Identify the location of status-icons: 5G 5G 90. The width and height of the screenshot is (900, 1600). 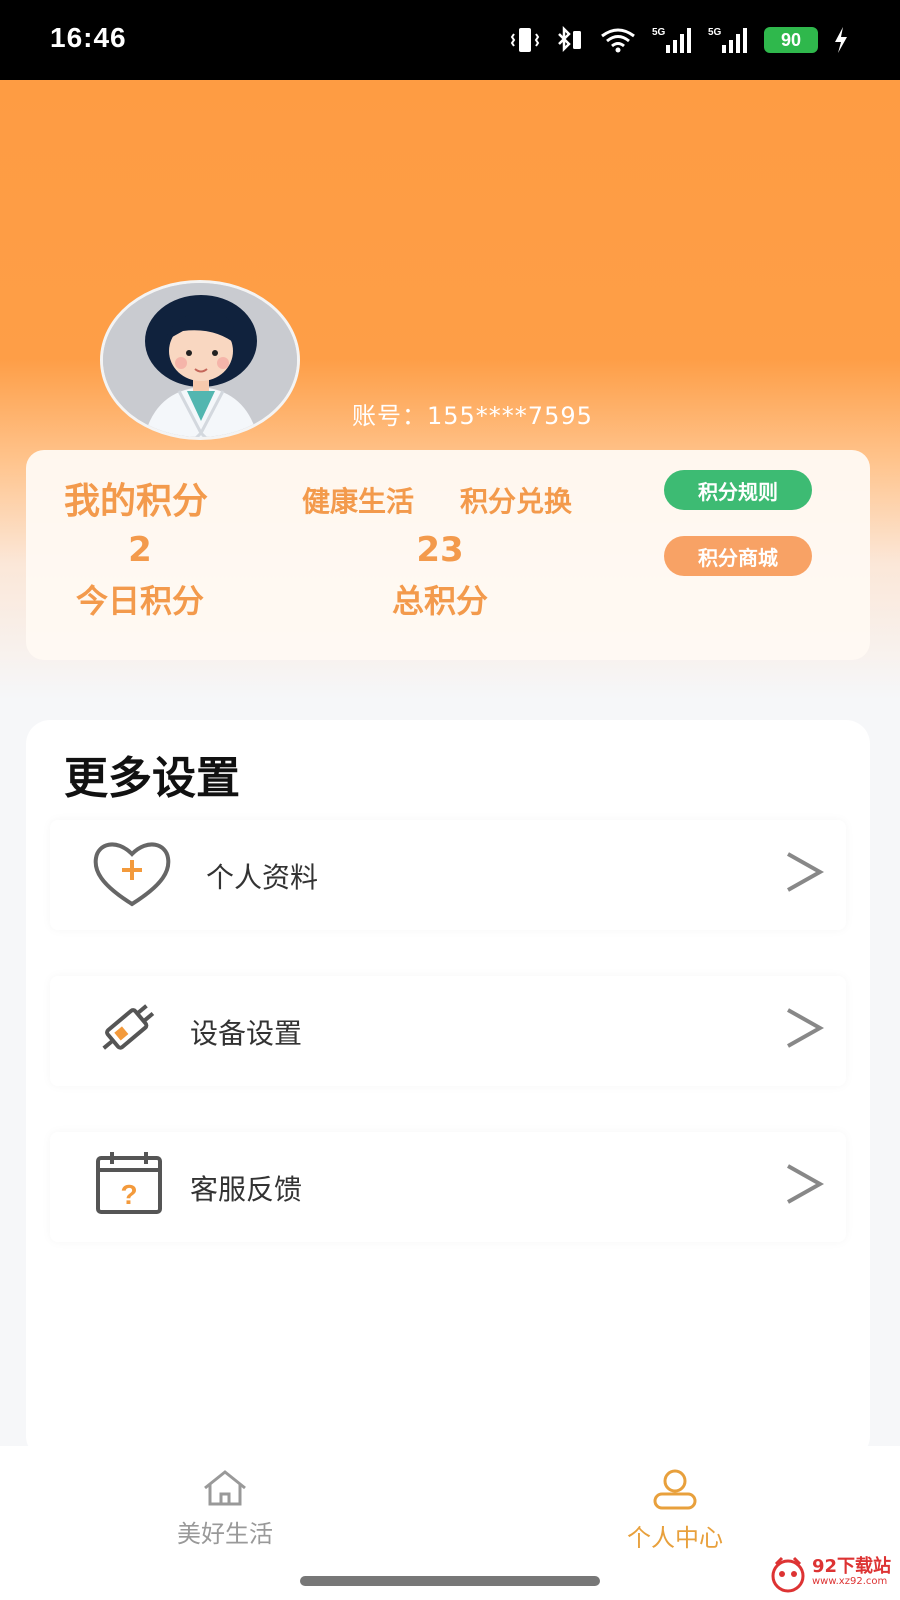
(680, 40).